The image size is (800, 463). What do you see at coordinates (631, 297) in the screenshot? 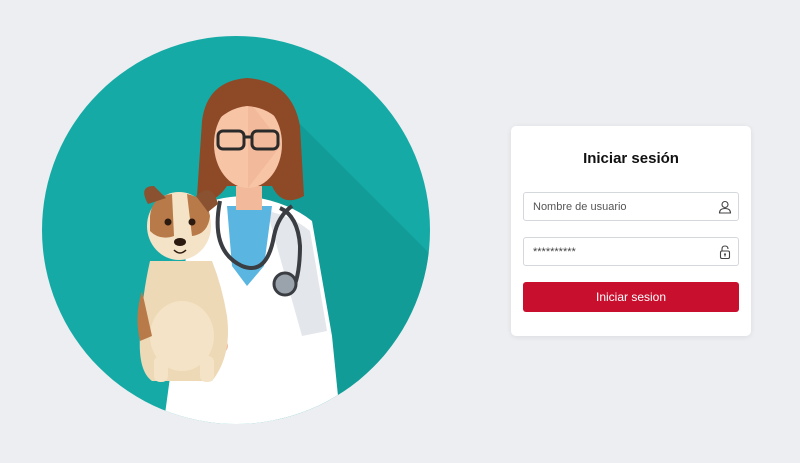
I see `login-button: Iniciar sesion` at bounding box center [631, 297].